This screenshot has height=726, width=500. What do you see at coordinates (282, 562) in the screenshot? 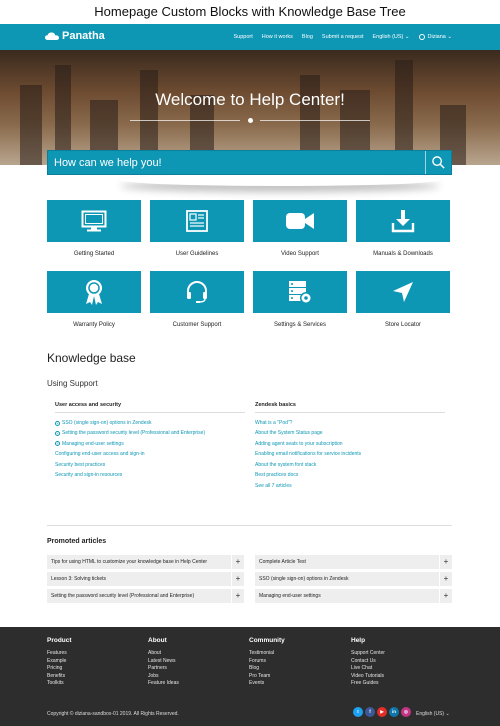
I see `promoted-article-title: Complete Article Test` at bounding box center [282, 562].